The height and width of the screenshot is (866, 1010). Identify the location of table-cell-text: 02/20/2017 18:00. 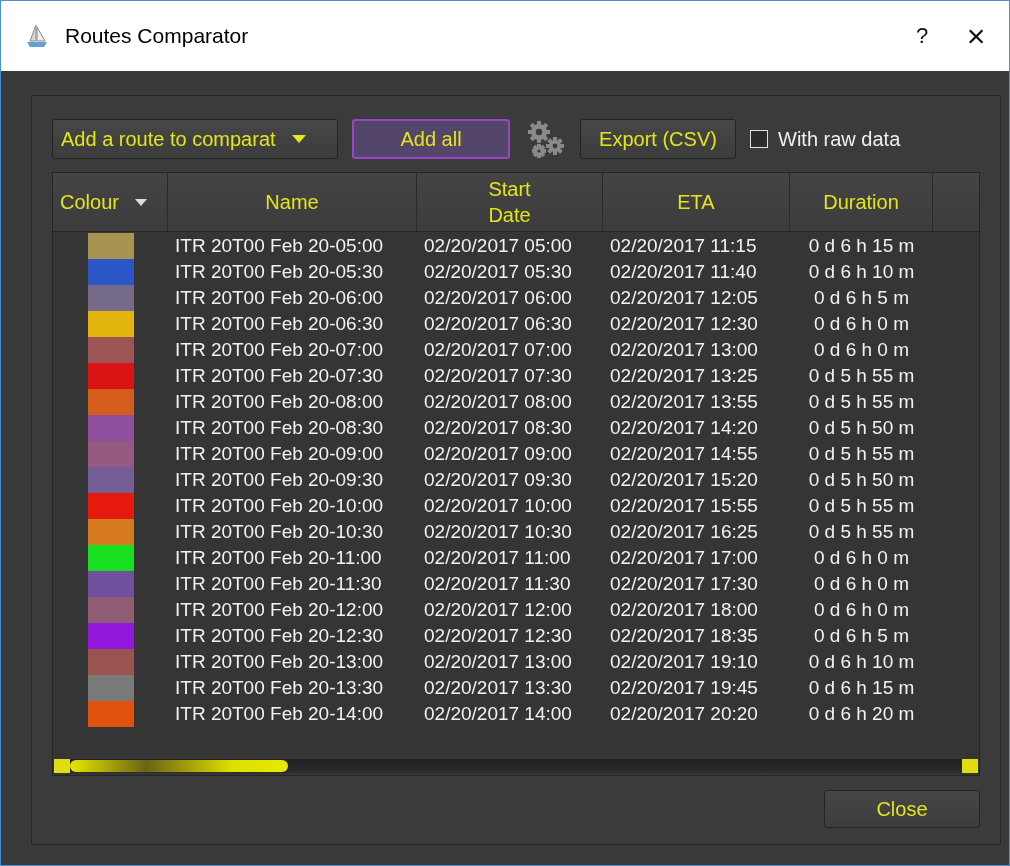
(684, 610).